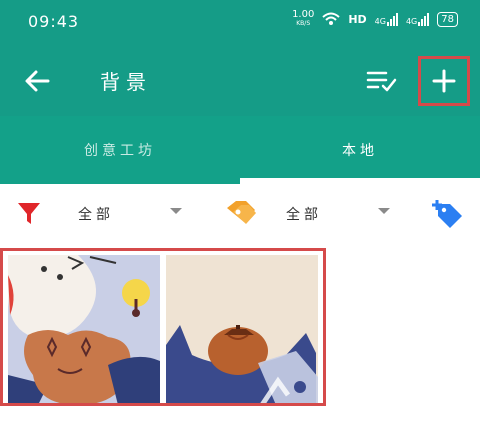 The width and height of the screenshot is (480, 437). What do you see at coordinates (447, 19) in the screenshot?
I see `battery-icon: 78` at bounding box center [447, 19].